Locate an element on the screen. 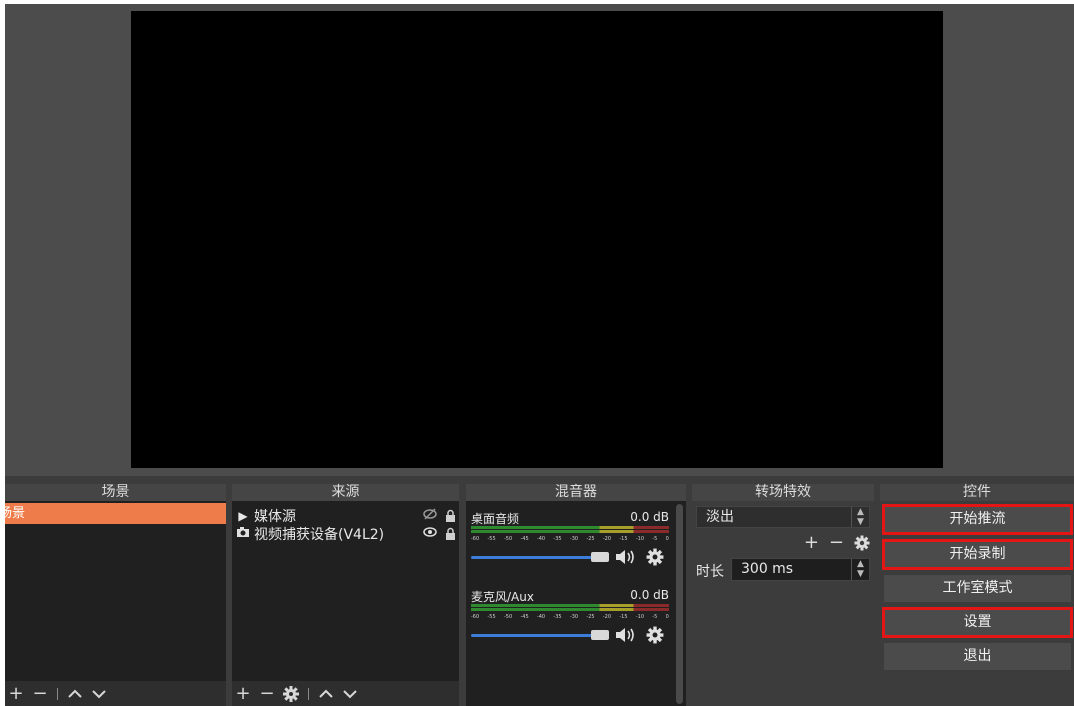  transition-tools: + − is located at coordinates (837, 542).